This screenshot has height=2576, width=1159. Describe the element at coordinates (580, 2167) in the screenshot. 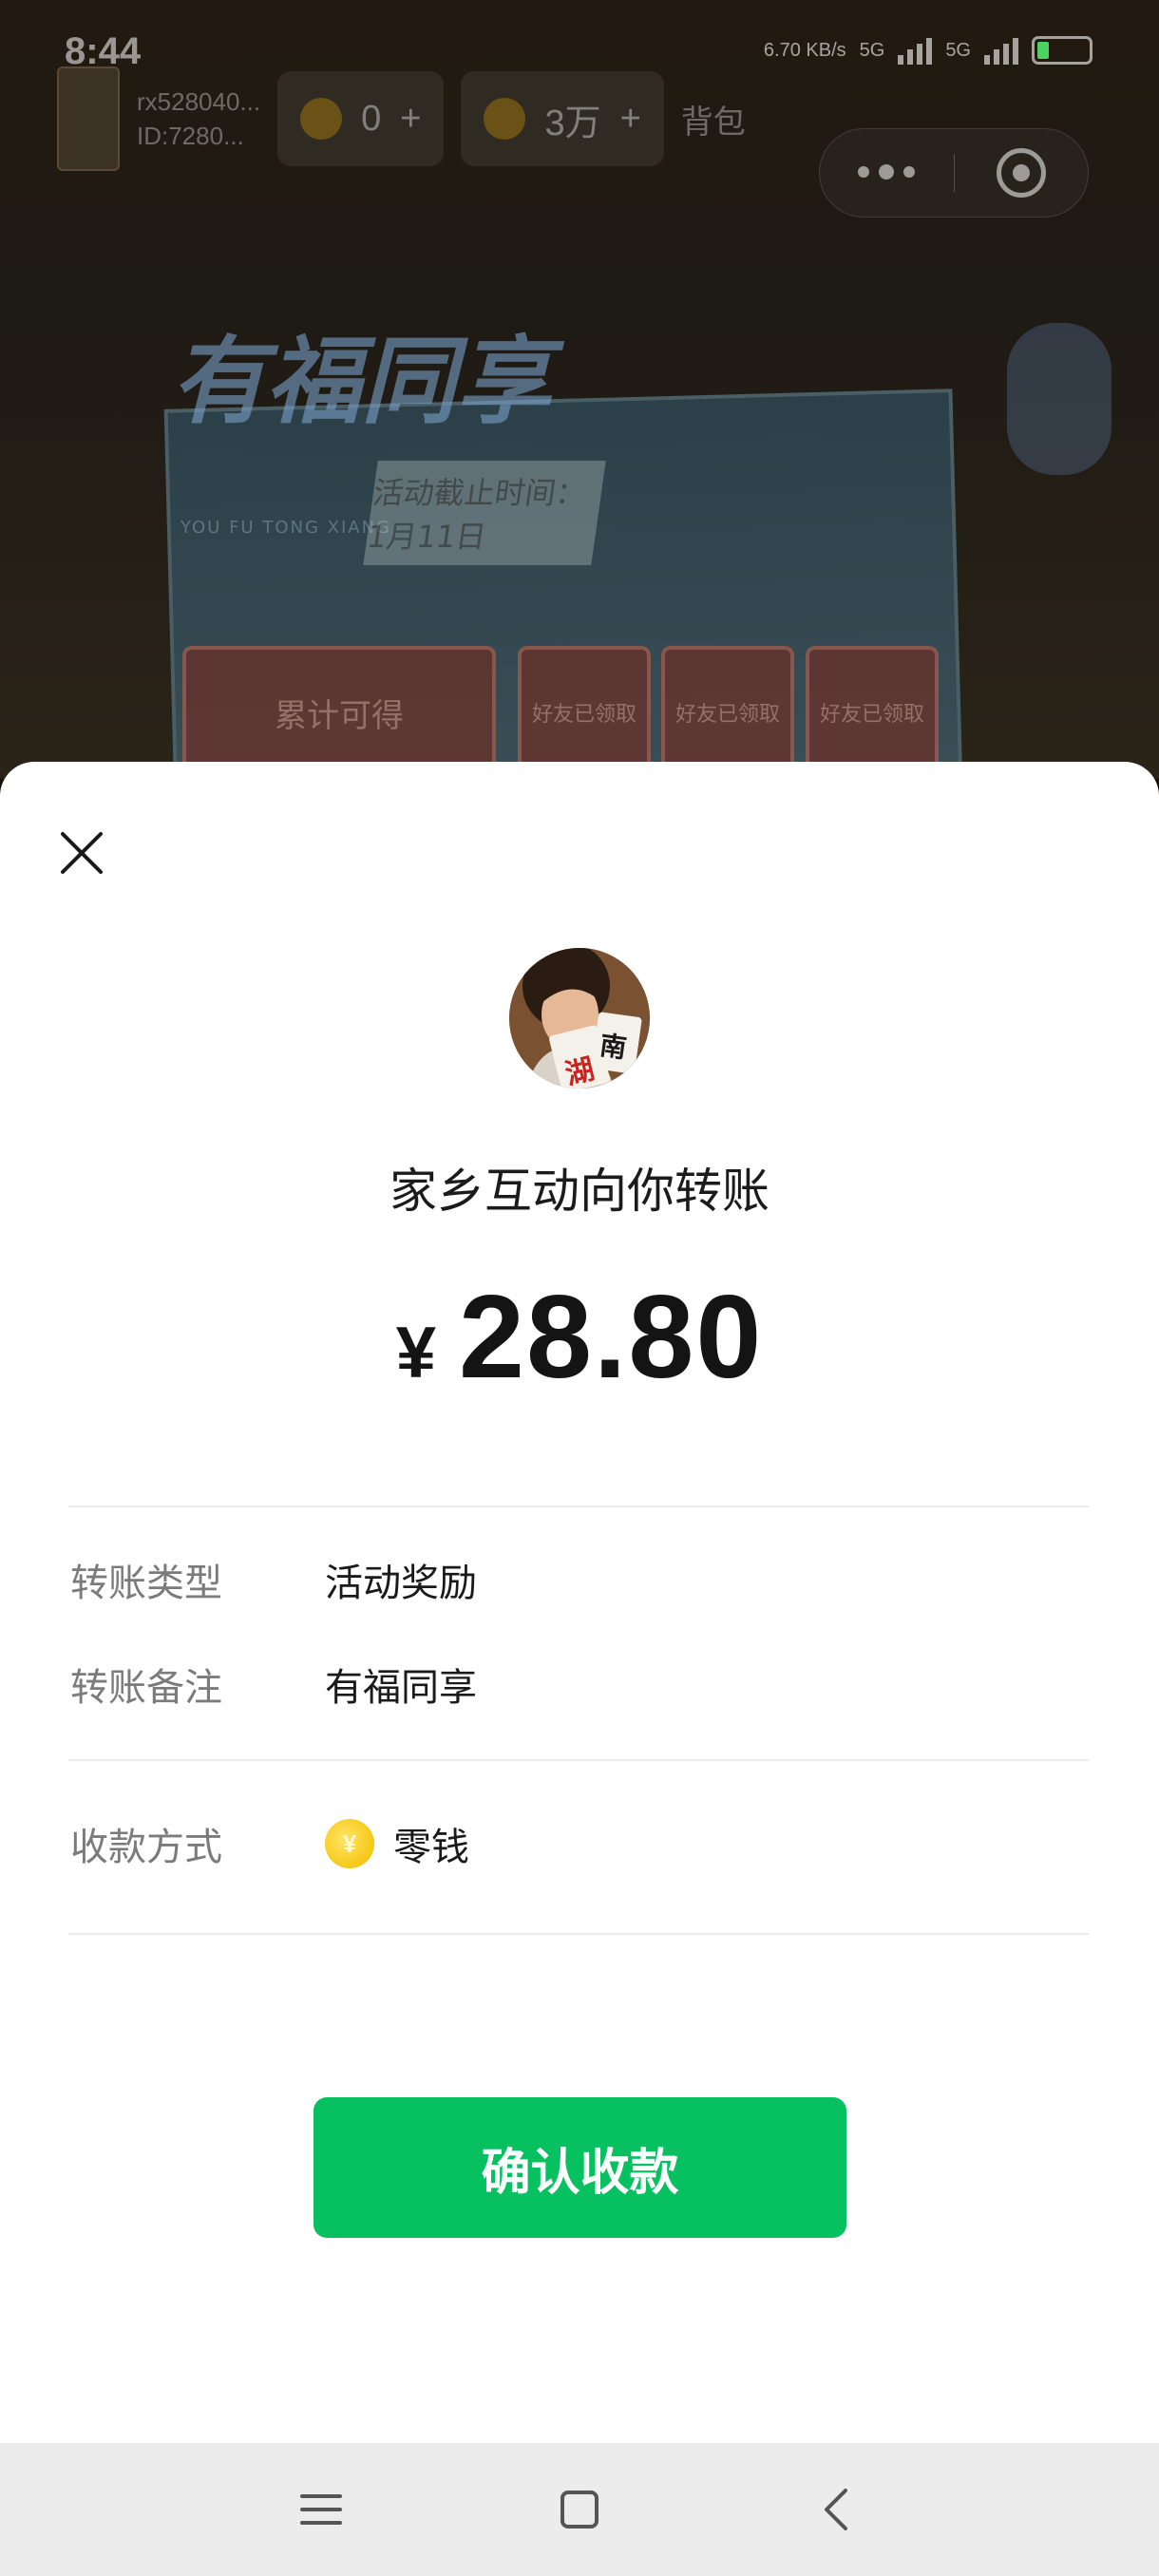

I see `confirm-receive-button: 确认收款` at that location.